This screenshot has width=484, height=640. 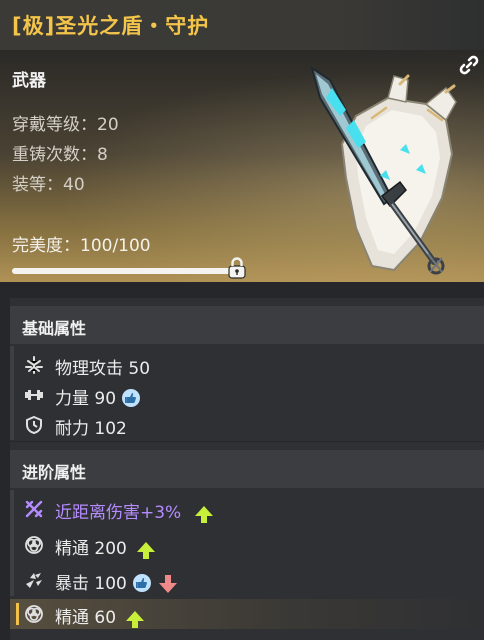 I want to click on sword-burst-icon, so click(x=34, y=365).